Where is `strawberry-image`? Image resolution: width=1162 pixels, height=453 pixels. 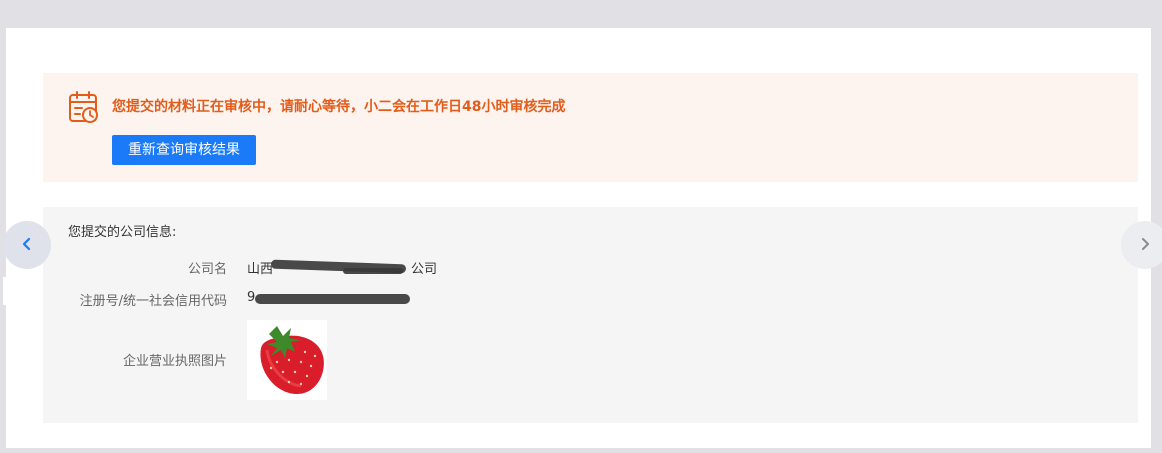 strawberry-image is located at coordinates (287, 360).